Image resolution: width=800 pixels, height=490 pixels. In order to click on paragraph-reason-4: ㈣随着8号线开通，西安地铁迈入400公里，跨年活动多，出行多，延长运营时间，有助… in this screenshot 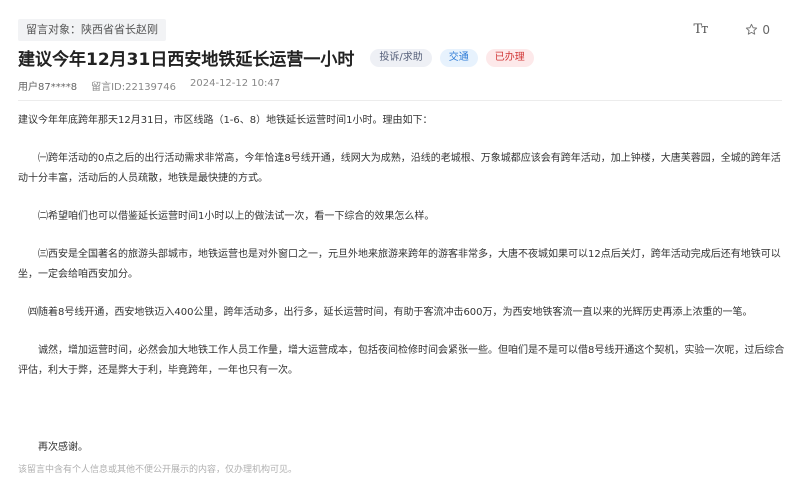, I will do `click(385, 312)`.